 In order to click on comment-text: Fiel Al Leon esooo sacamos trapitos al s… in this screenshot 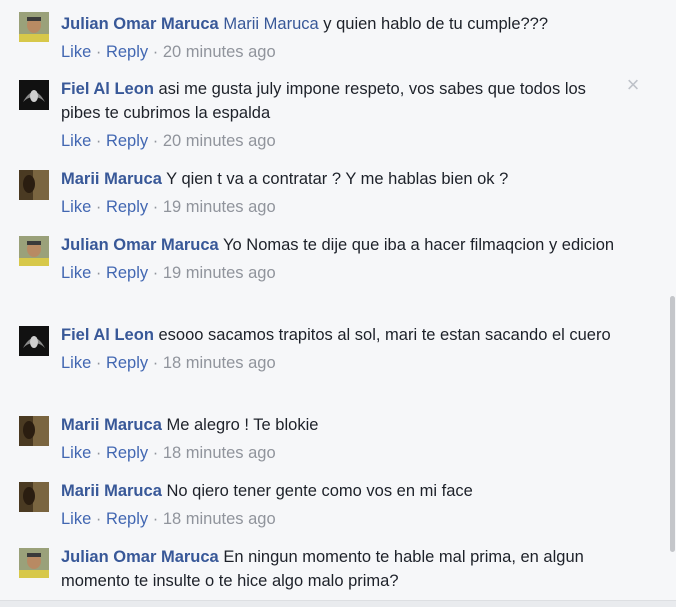, I will do `click(341, 335)`.